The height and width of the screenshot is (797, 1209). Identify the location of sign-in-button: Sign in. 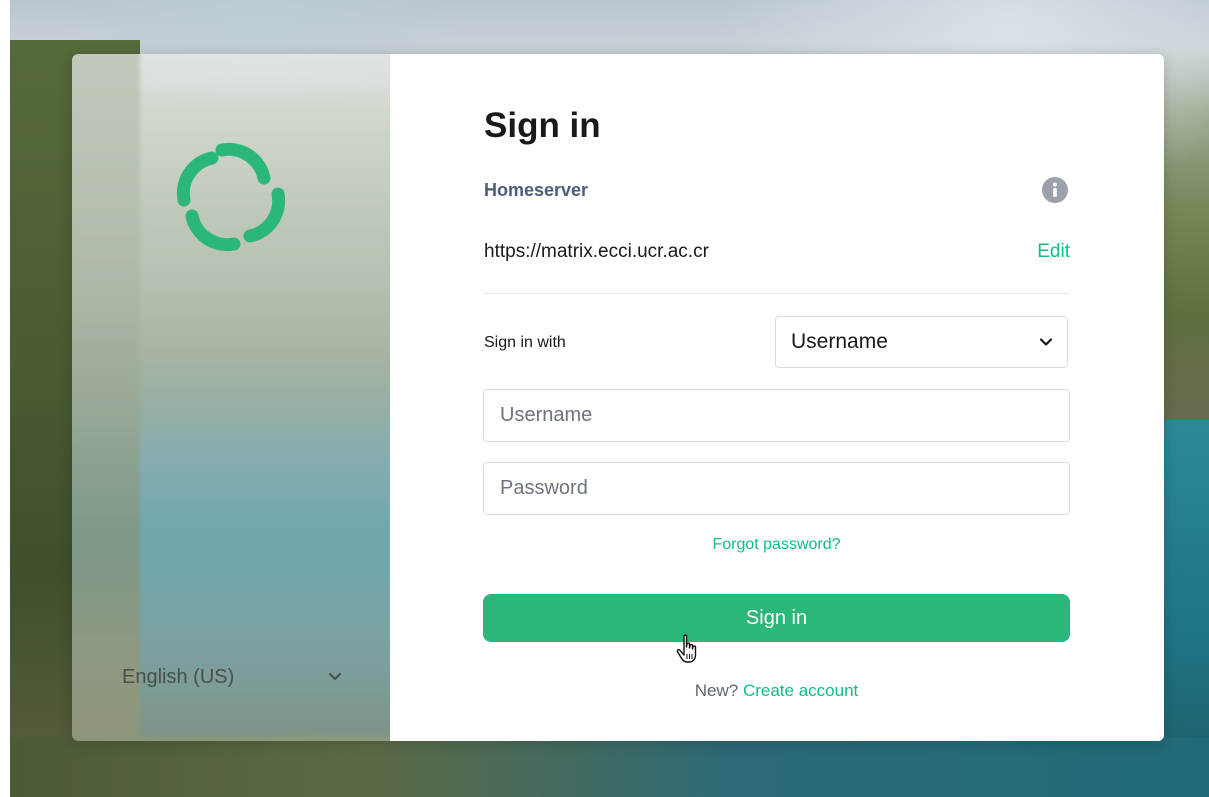
(776, 618).